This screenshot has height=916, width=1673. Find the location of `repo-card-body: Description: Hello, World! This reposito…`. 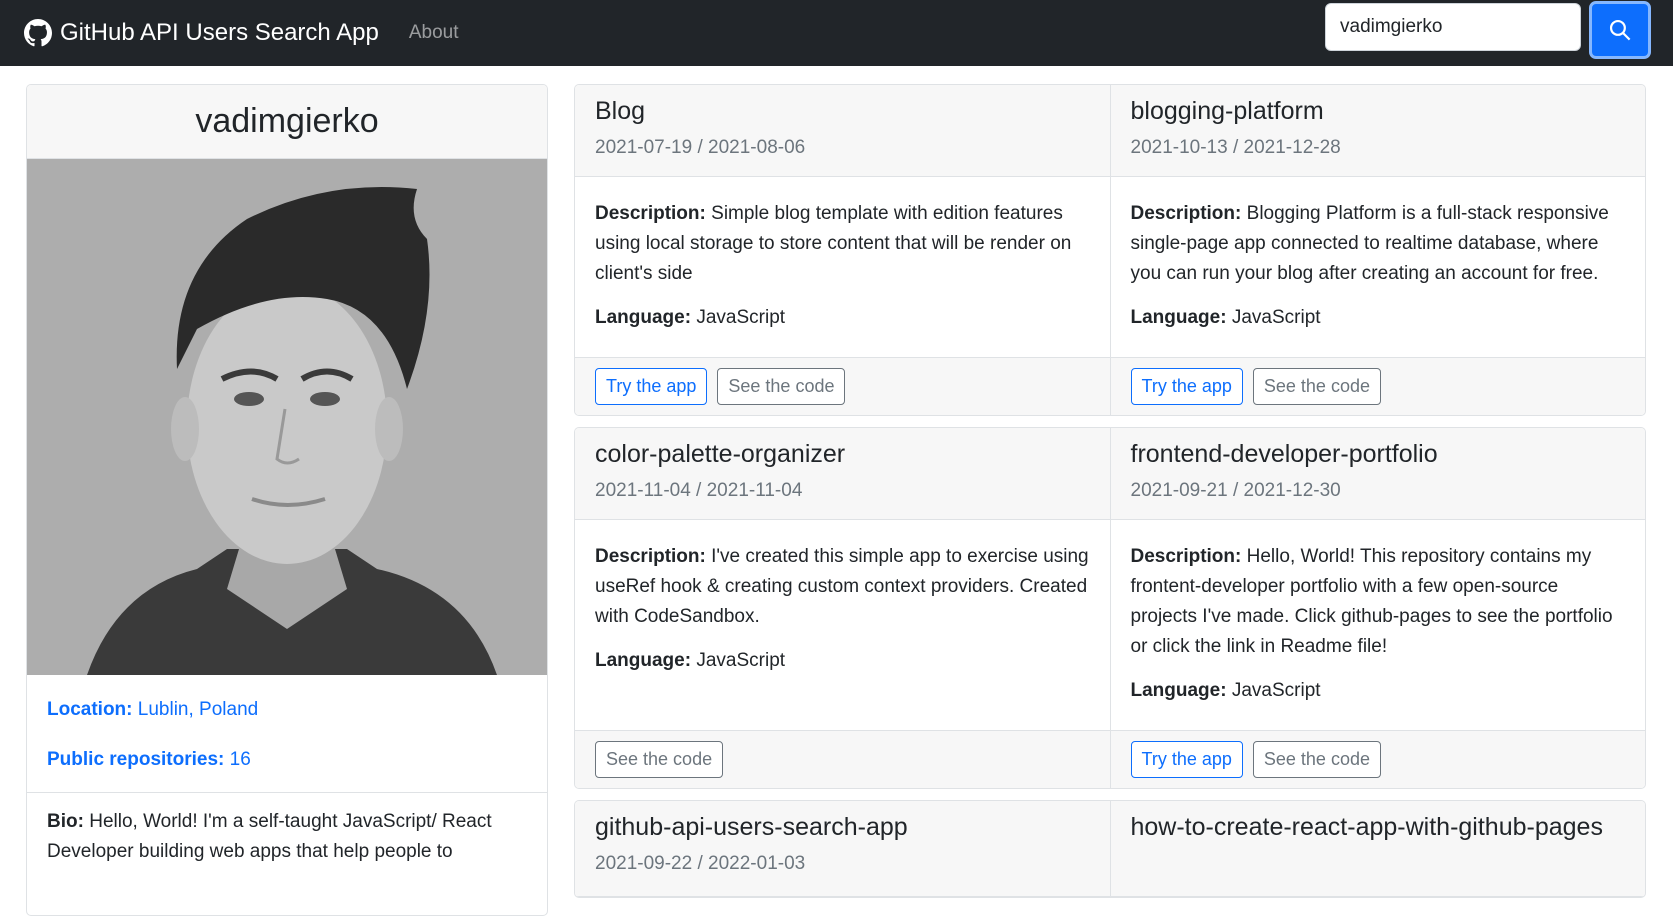

repo-card-body: Description: Hello, World! This reposito… is located at coordinates (1378, 625).